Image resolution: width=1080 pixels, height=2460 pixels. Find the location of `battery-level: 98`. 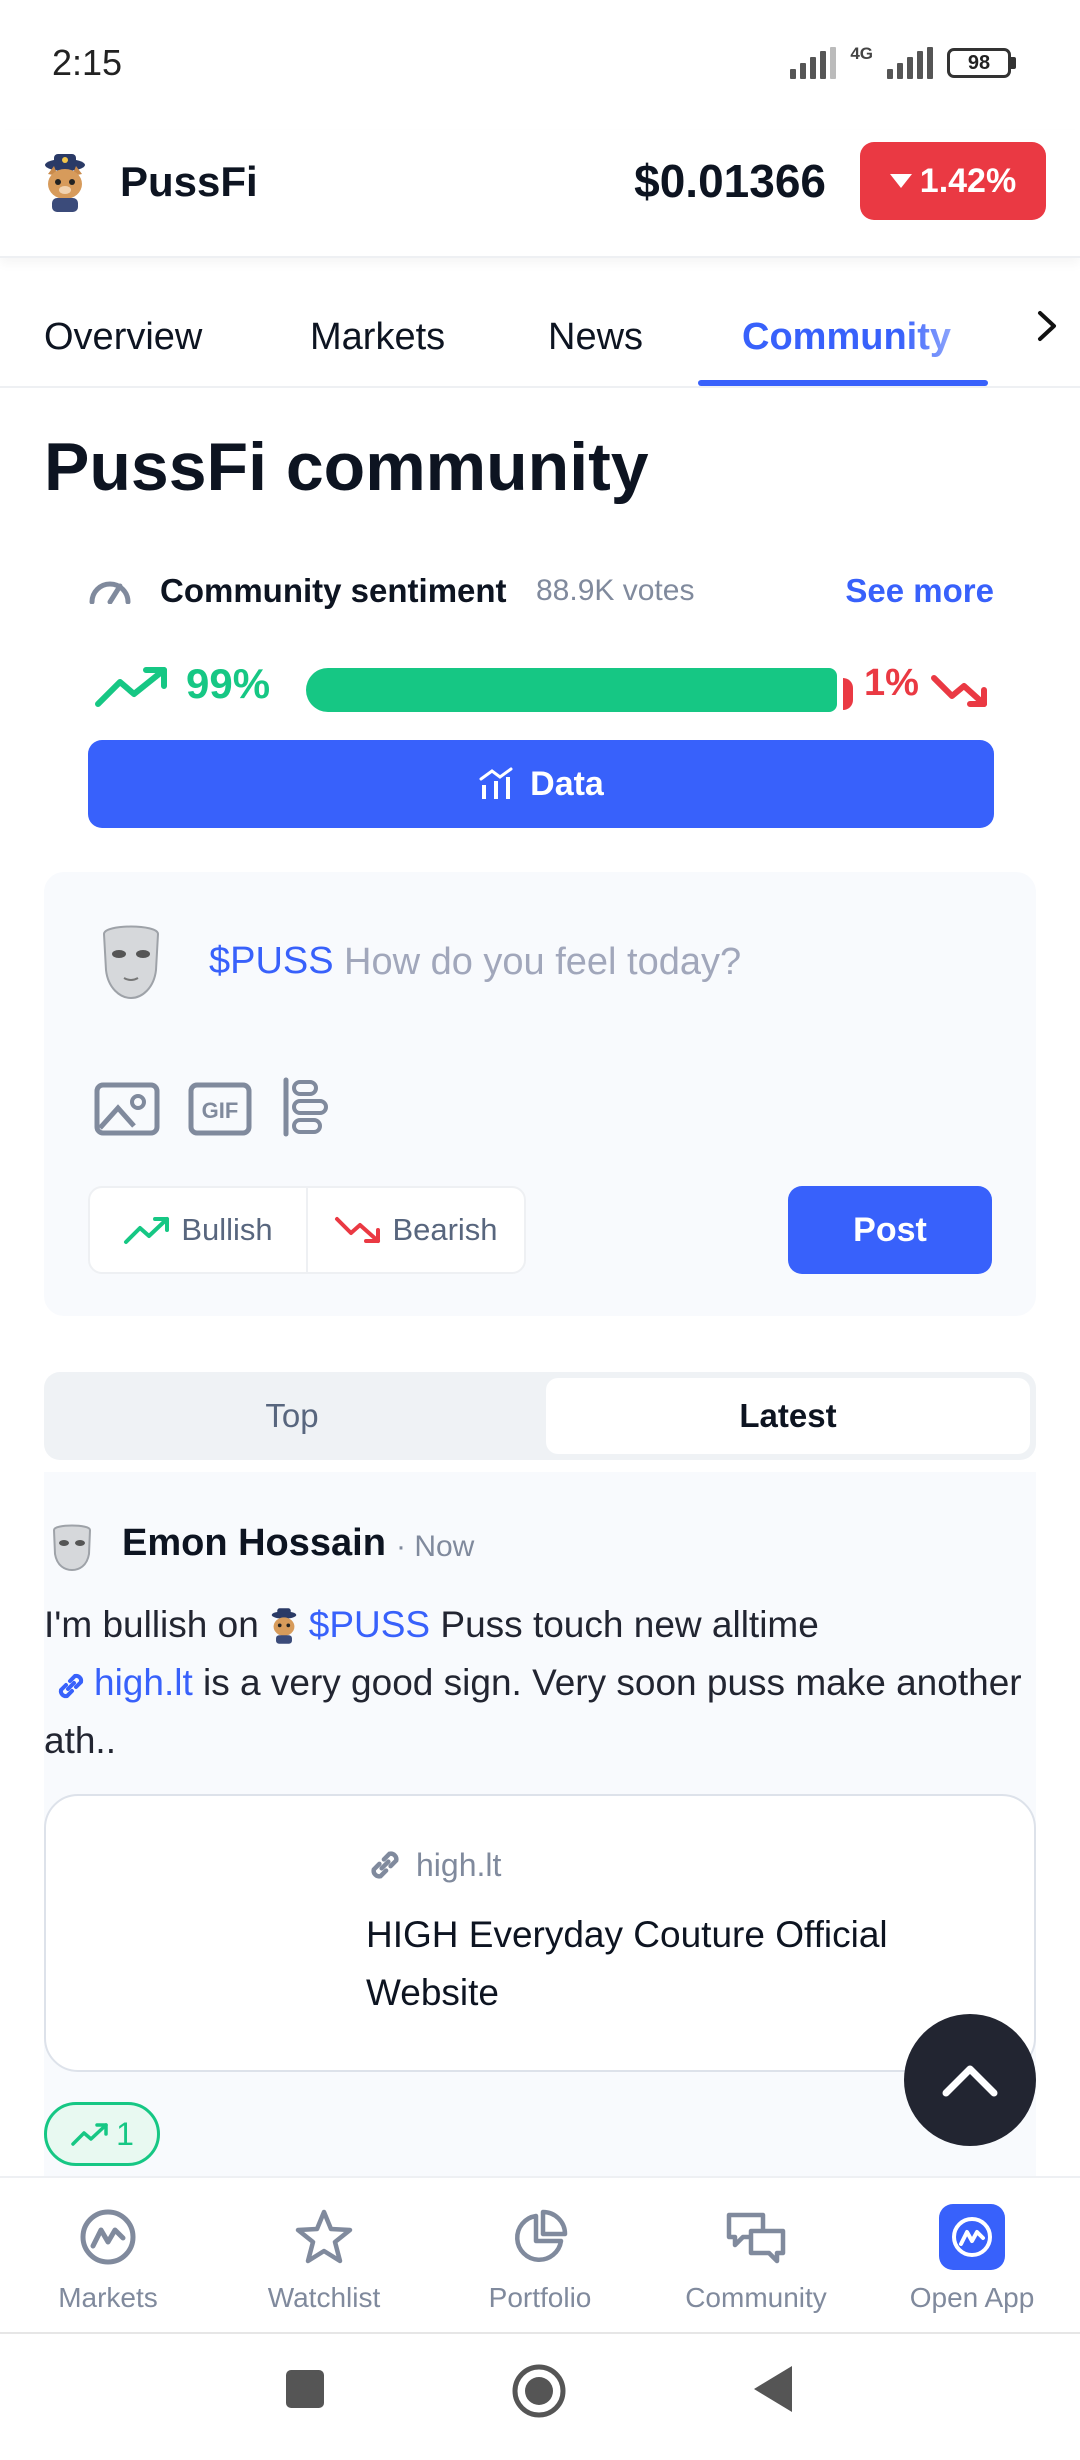

battery-level: 98 is located at coordinates (979, 63).